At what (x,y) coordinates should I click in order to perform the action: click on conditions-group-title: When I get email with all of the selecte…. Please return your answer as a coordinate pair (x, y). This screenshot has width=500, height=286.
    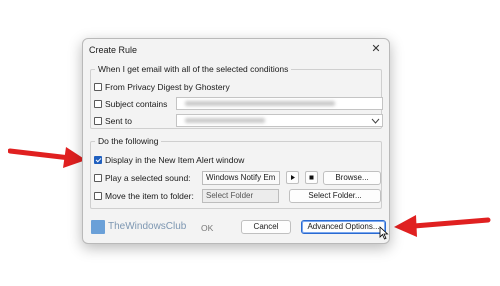
    Looking at the image, I should click on (193, 69).